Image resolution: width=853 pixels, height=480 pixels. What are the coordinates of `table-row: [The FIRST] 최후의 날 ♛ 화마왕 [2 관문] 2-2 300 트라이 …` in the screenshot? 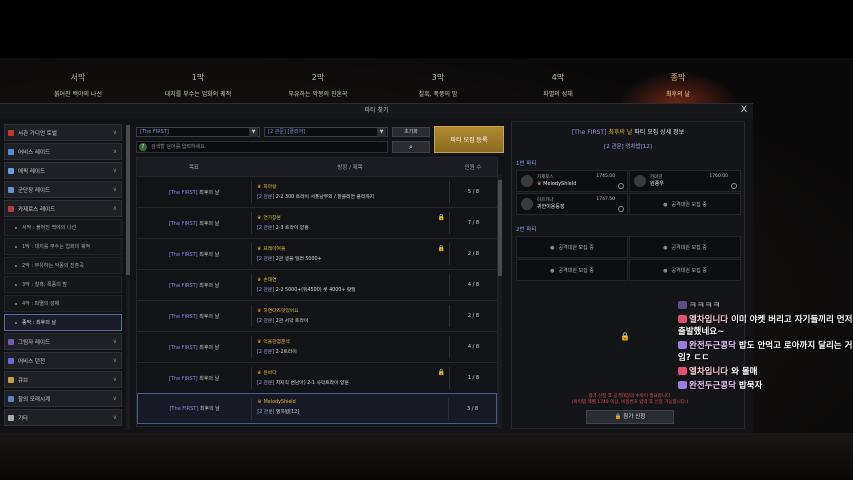 It's located at (317, 191).